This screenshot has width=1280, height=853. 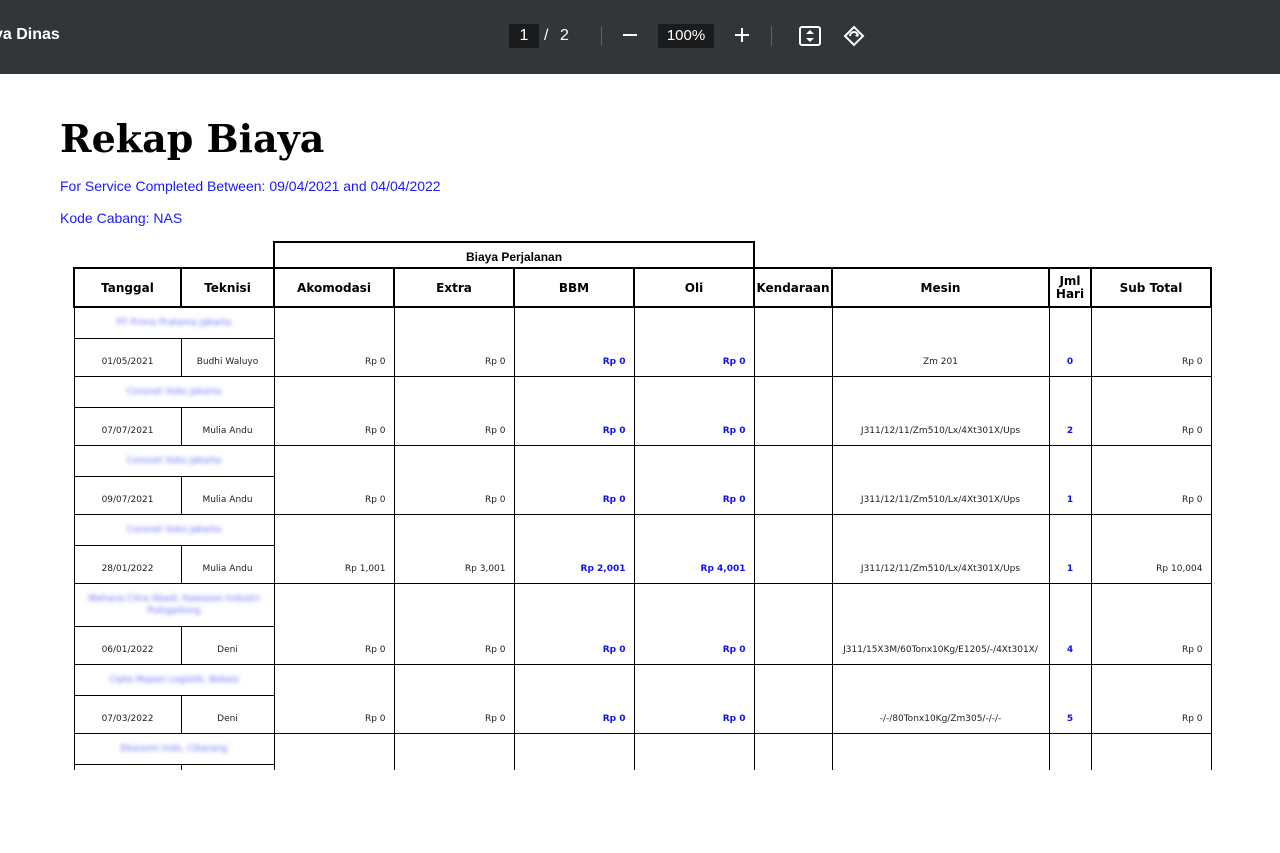 What do you see at coordinates (564, 35) in the screenshot?
I see `page-total: 2` at bounding box center [564, 35].